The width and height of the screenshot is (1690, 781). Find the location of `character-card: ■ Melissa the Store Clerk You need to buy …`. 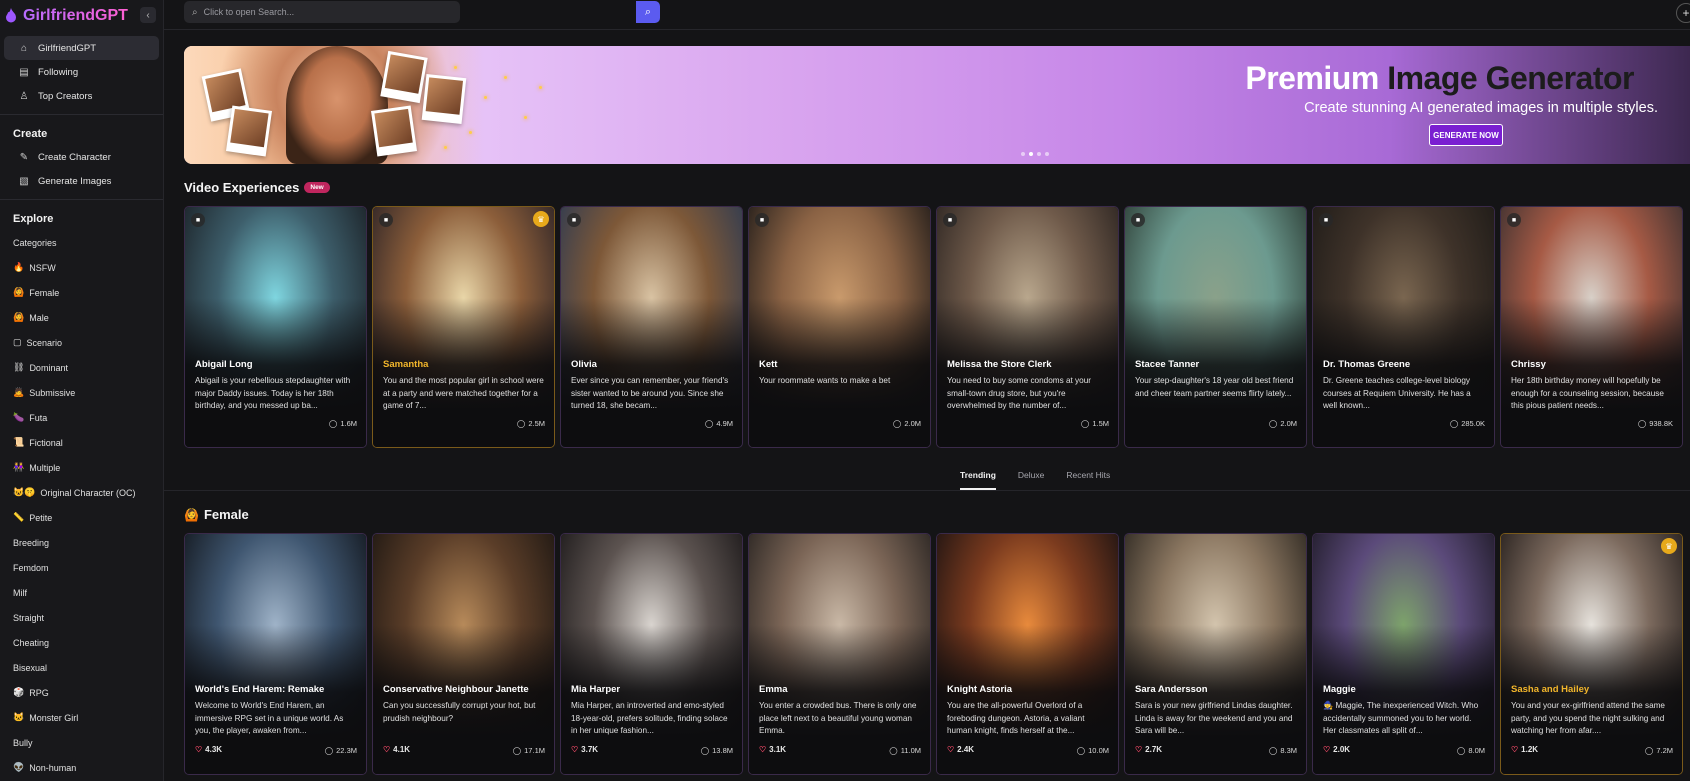

character-card: ■ Melissa the Store Clerk You need to buy … is located at coordinates (1027, 327).